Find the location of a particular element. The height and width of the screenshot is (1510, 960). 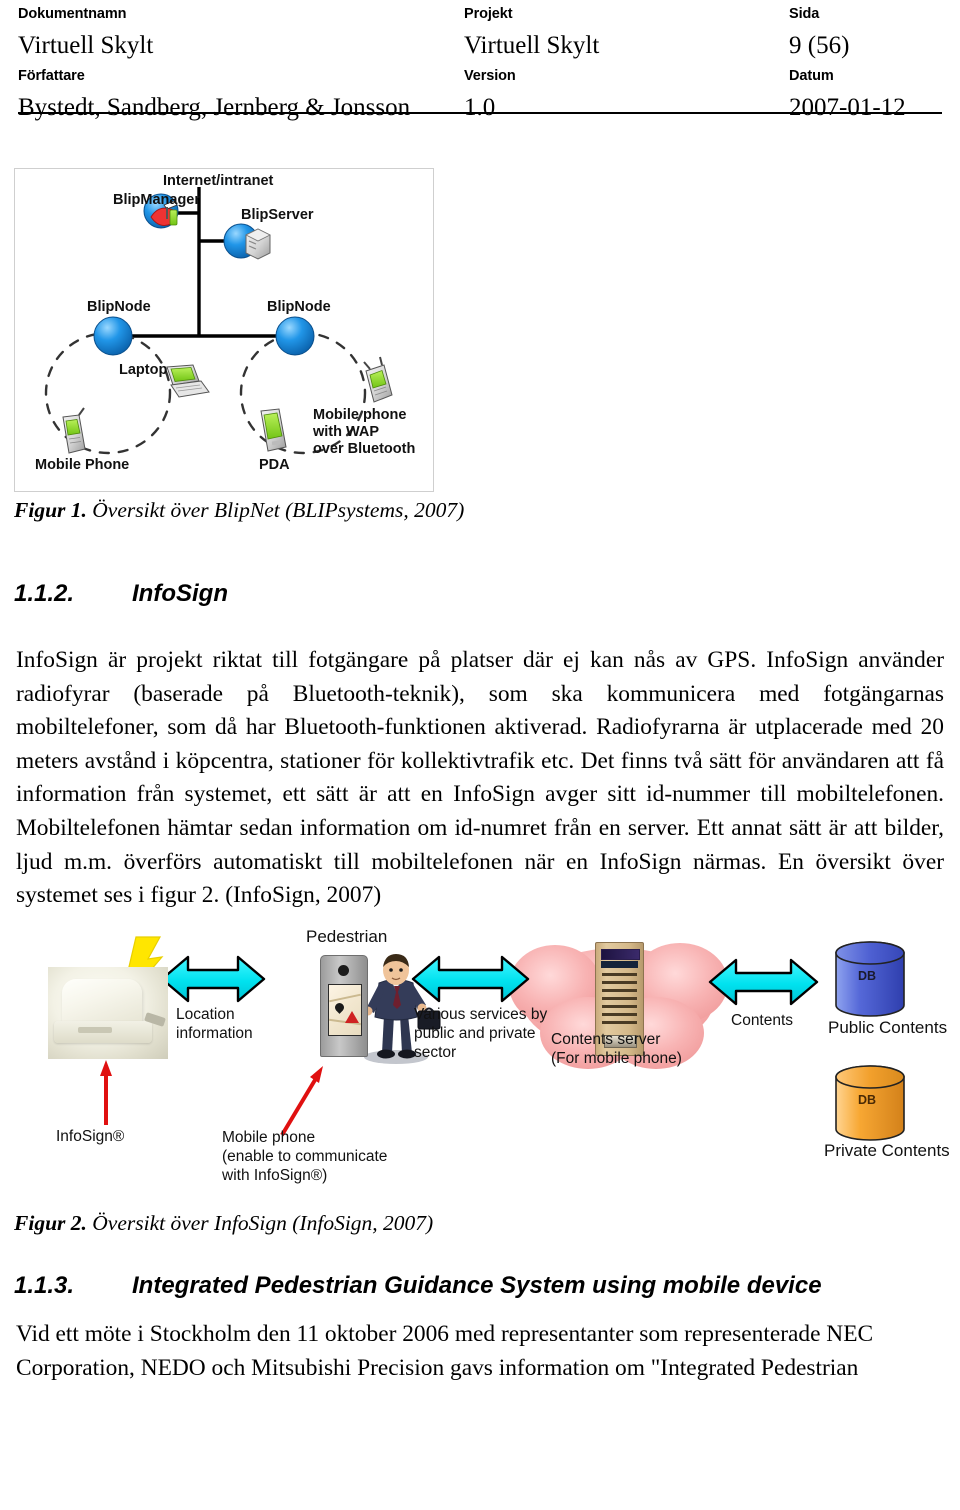

beacon-dome is located at coordinates (102, 1003).